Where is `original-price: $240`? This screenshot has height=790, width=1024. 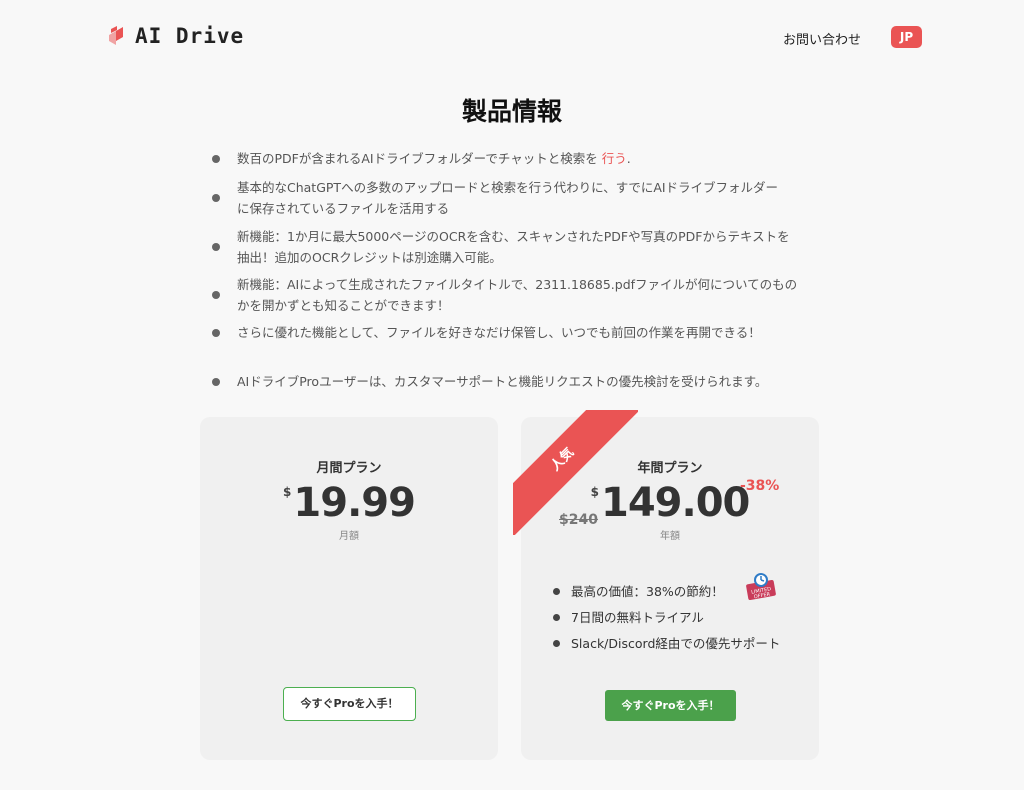 original-price: $240 is located at coordinates (578, 520).